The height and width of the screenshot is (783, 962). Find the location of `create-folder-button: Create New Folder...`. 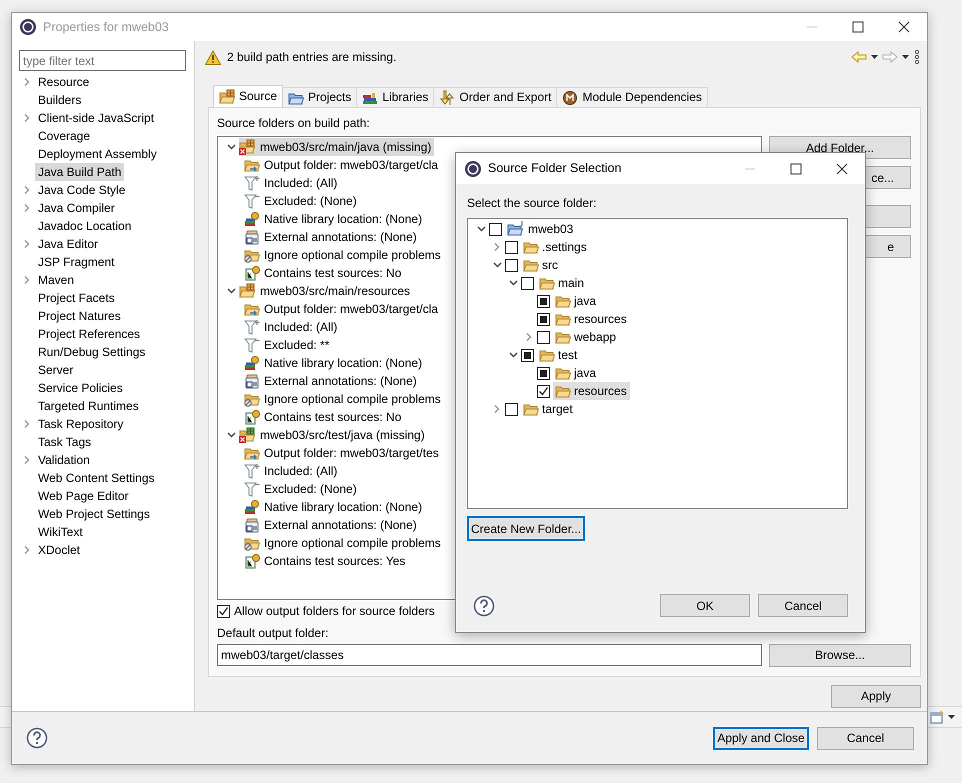

create-folder-button: Create New Folder... is located at coordinates (526, 529).